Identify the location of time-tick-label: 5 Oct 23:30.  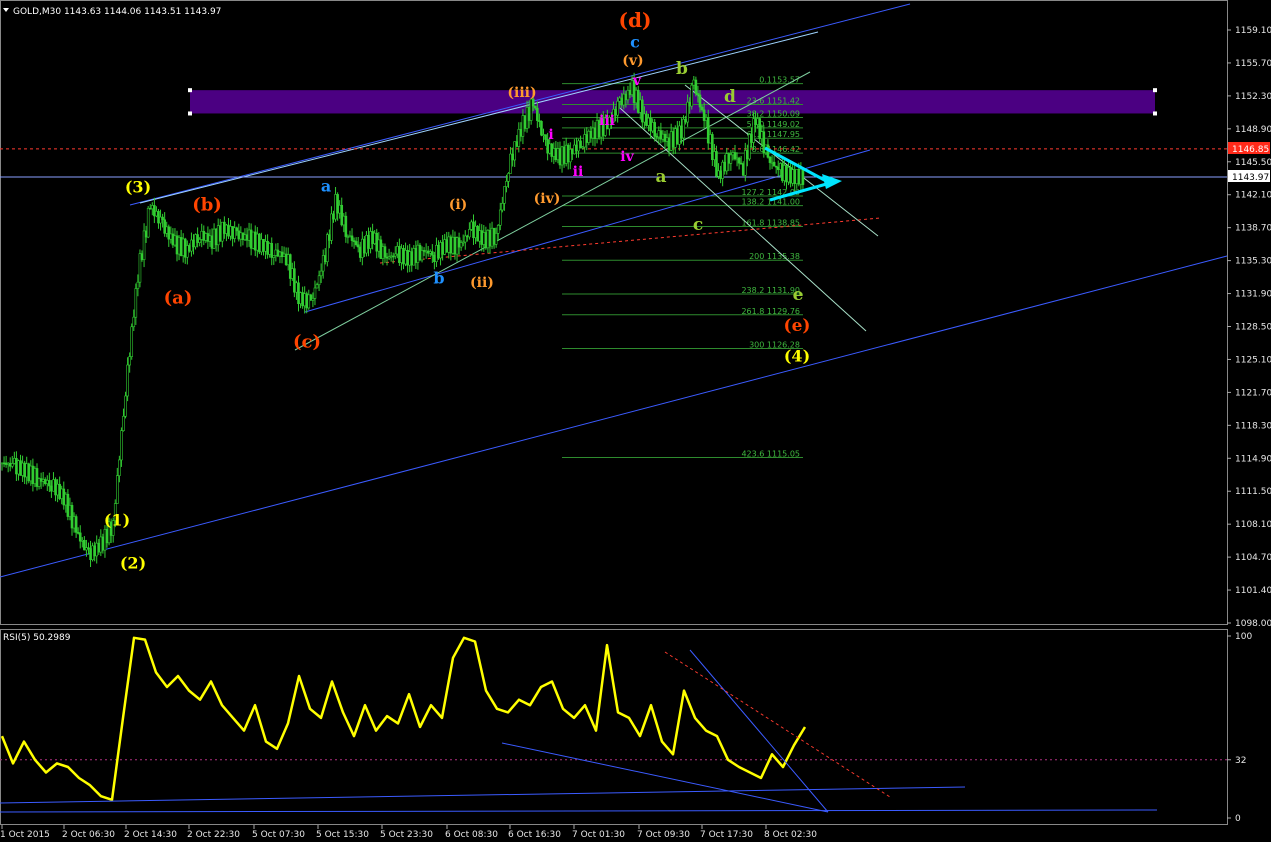
(406, 835).